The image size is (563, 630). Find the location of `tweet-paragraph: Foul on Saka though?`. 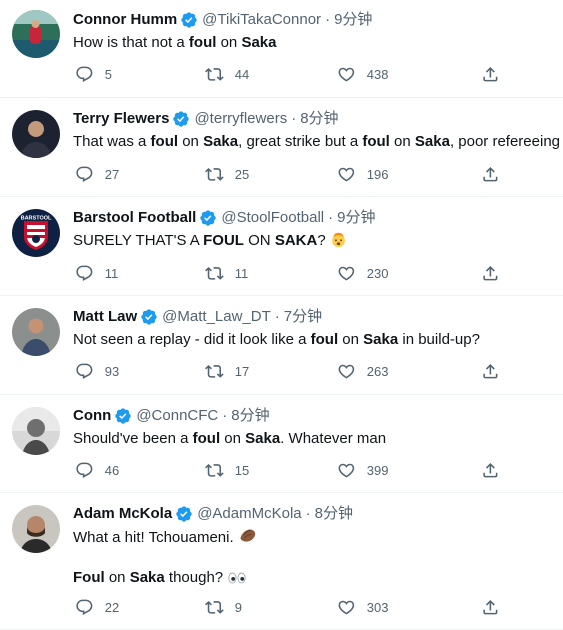

tweet-paragraph: Foul on Saka though? is located at coordinates (318, 578).